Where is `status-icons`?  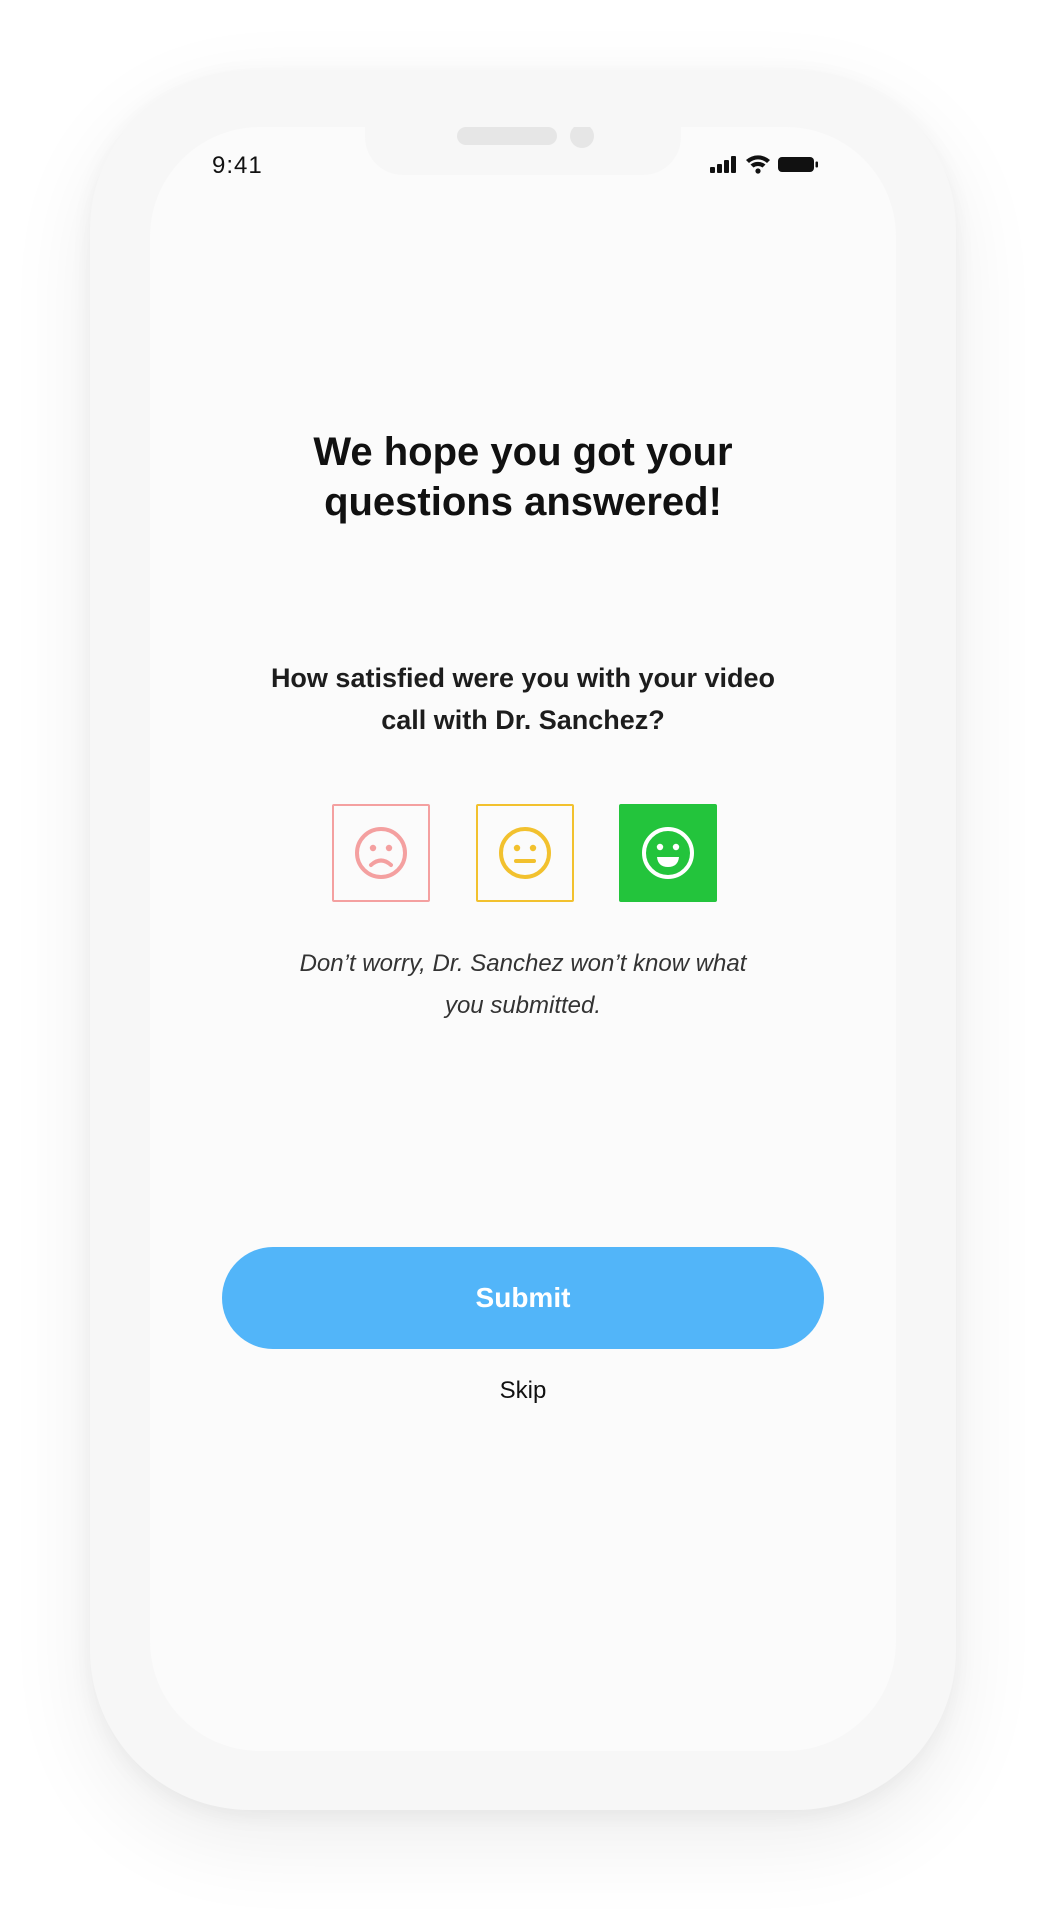 status-icons is located at coordinates (770, 164).